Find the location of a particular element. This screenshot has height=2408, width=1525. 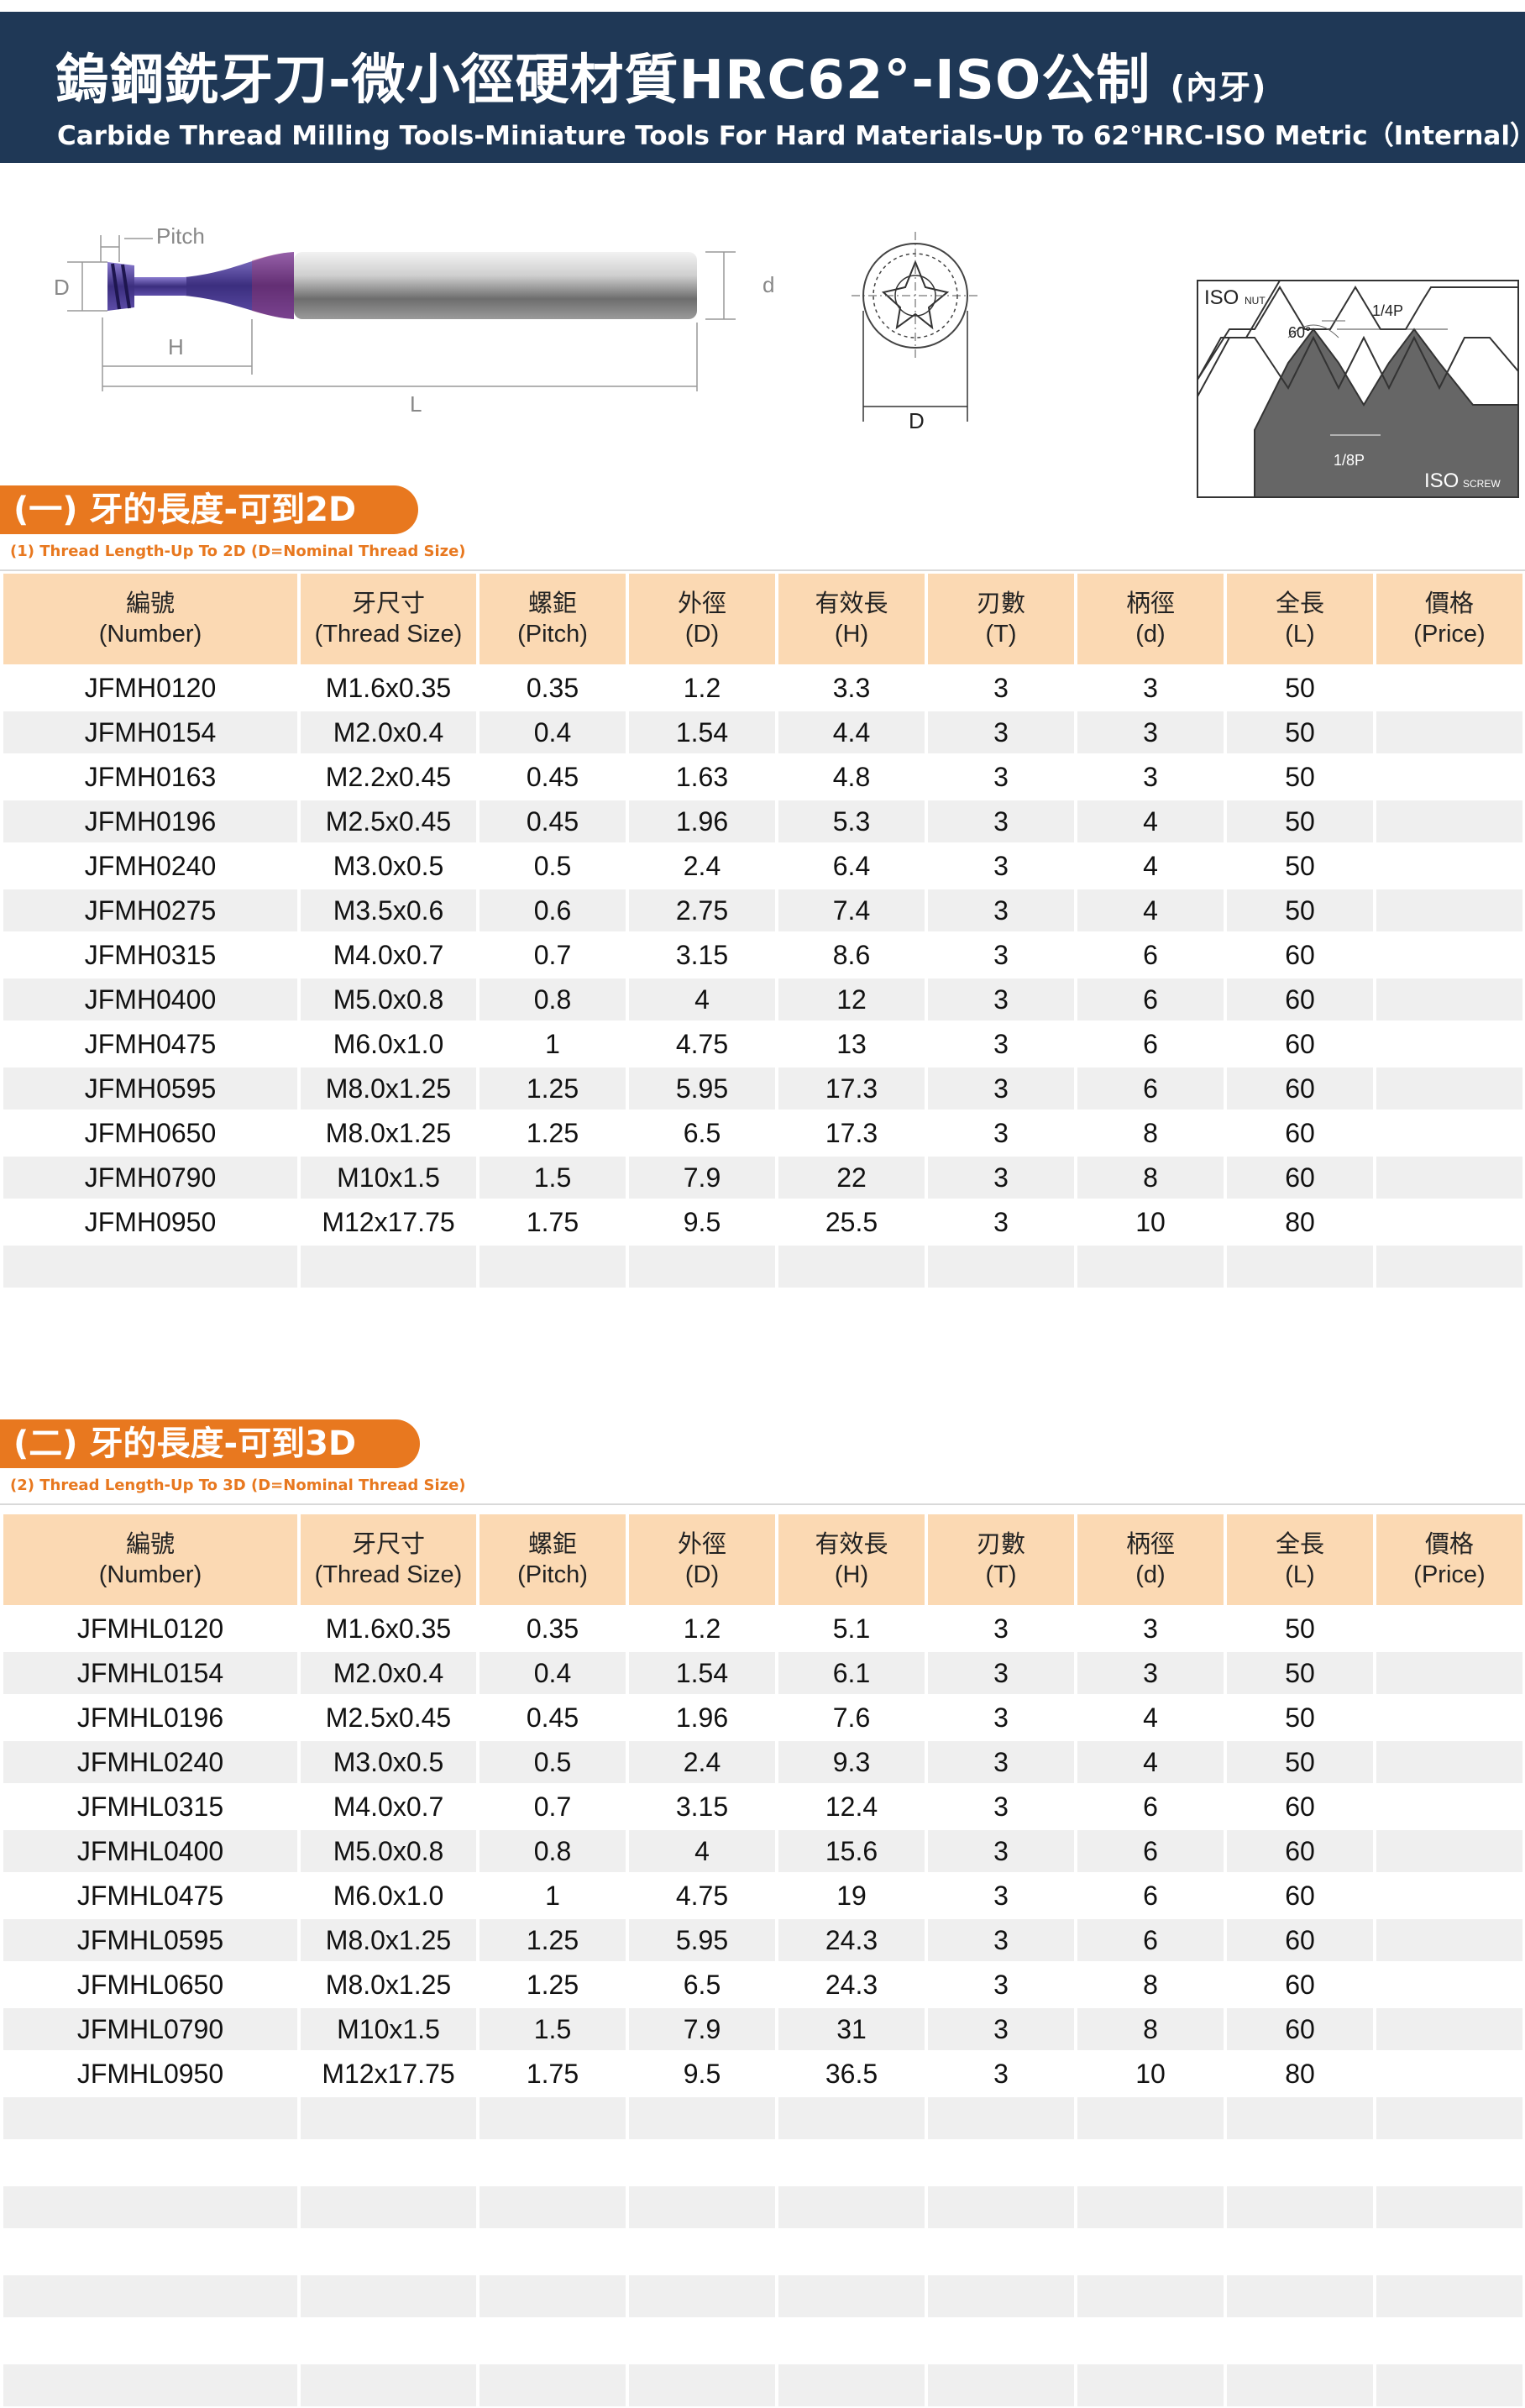

table-cell: 8 is located at coordinates (1150, 2029).